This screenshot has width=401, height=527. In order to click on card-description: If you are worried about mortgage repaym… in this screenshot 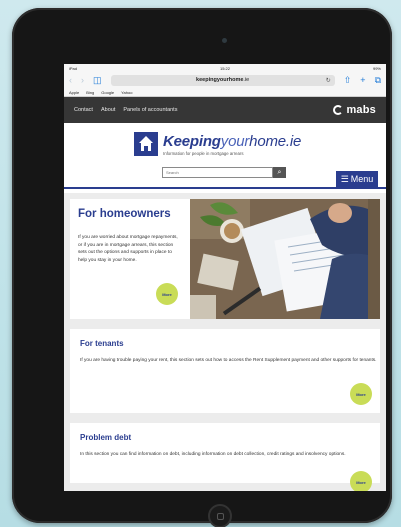, I will do `click(128, 249)`.